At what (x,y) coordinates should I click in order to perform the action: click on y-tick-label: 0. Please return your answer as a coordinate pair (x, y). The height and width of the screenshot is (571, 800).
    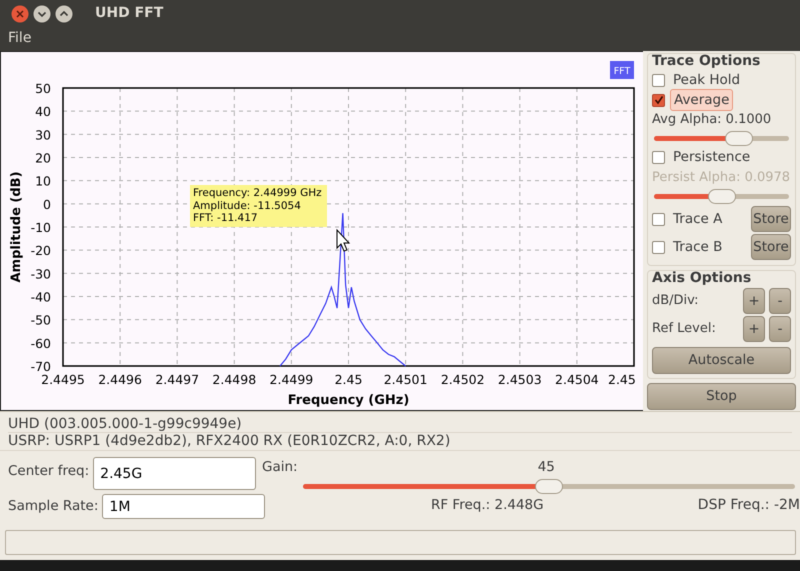
    Looking at the image, I should click on (47, 204).